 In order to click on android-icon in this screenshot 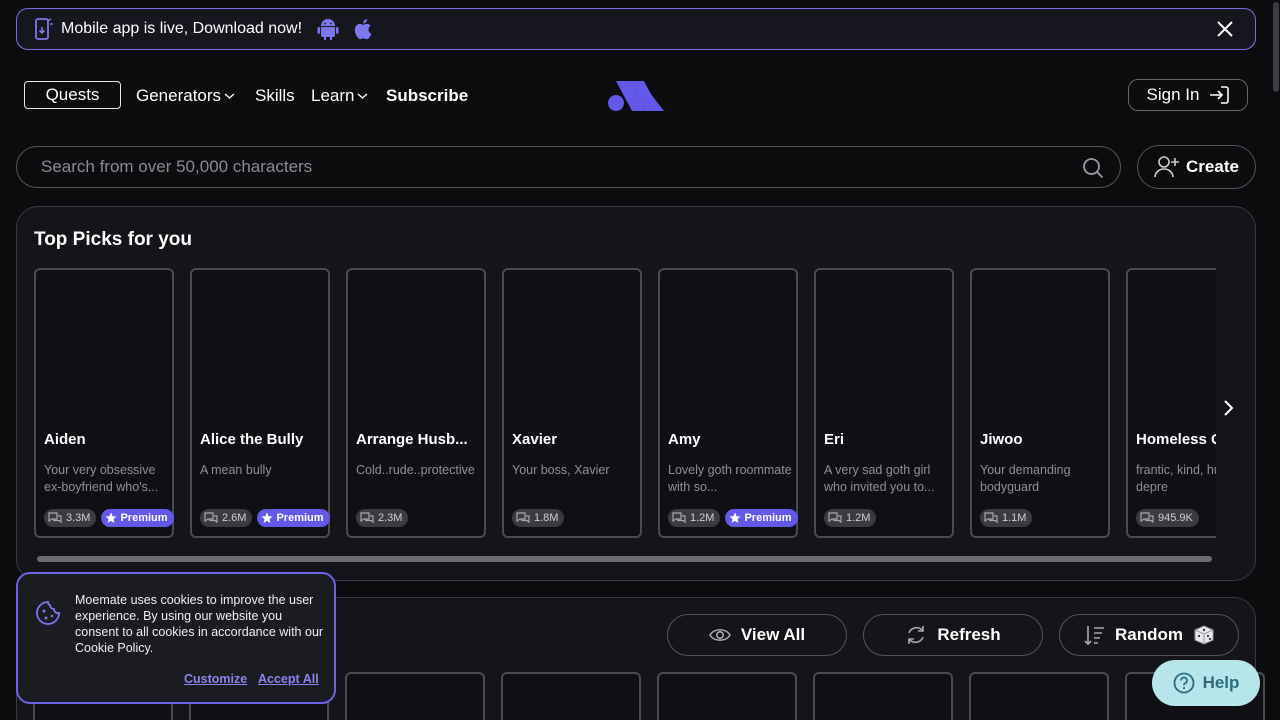, I will do `click(328, 29)`.